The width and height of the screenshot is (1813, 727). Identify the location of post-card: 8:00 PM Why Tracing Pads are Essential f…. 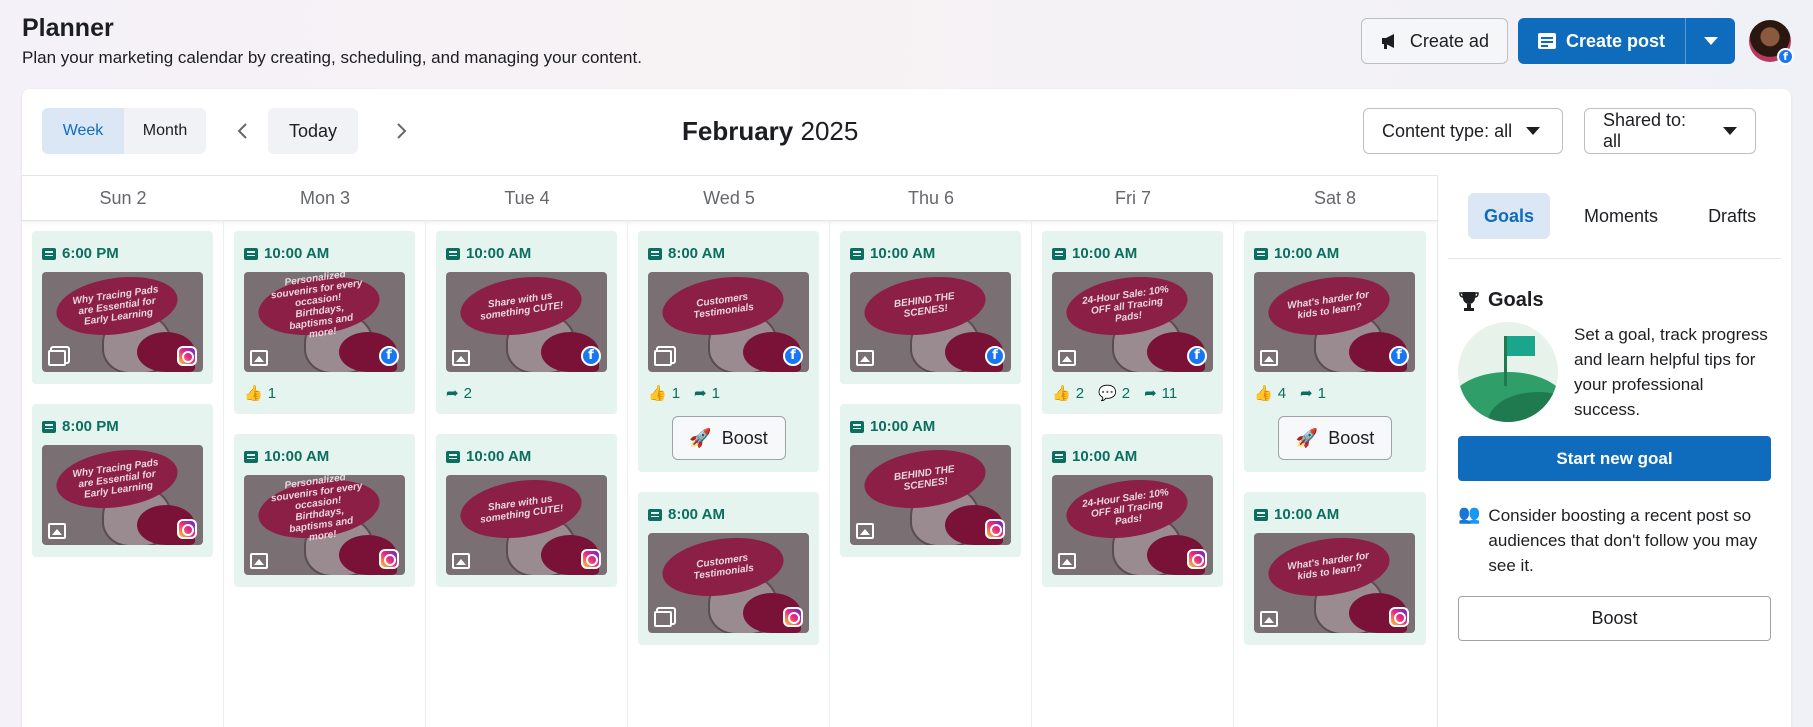
(122, 480).